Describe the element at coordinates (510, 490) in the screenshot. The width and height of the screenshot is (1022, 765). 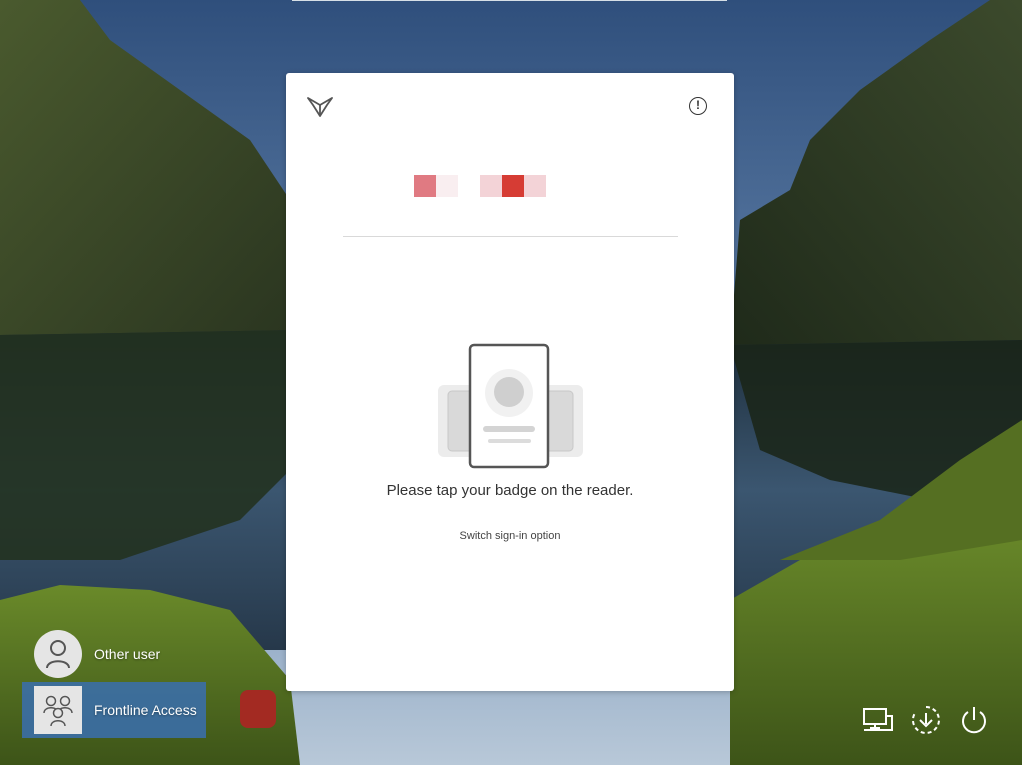
I see `badge-prompt-text: Please tap your badge on the reader.` at that location.